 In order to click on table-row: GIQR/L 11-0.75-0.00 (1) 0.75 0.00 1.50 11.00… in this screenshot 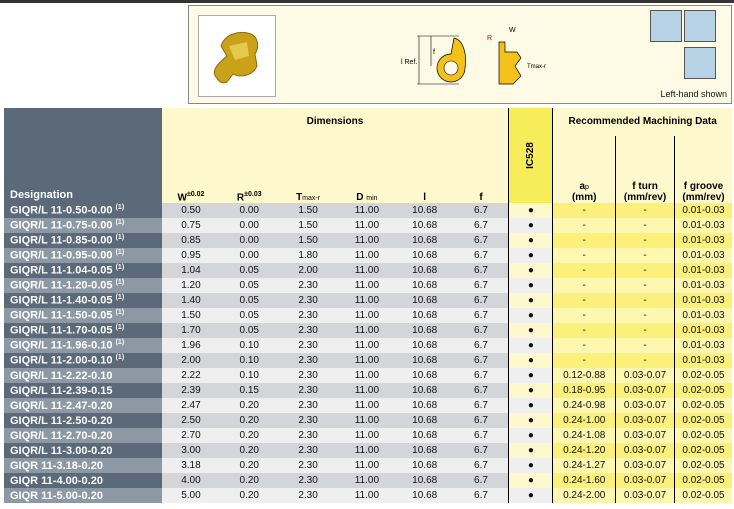, I will do `click(368, 225)`.